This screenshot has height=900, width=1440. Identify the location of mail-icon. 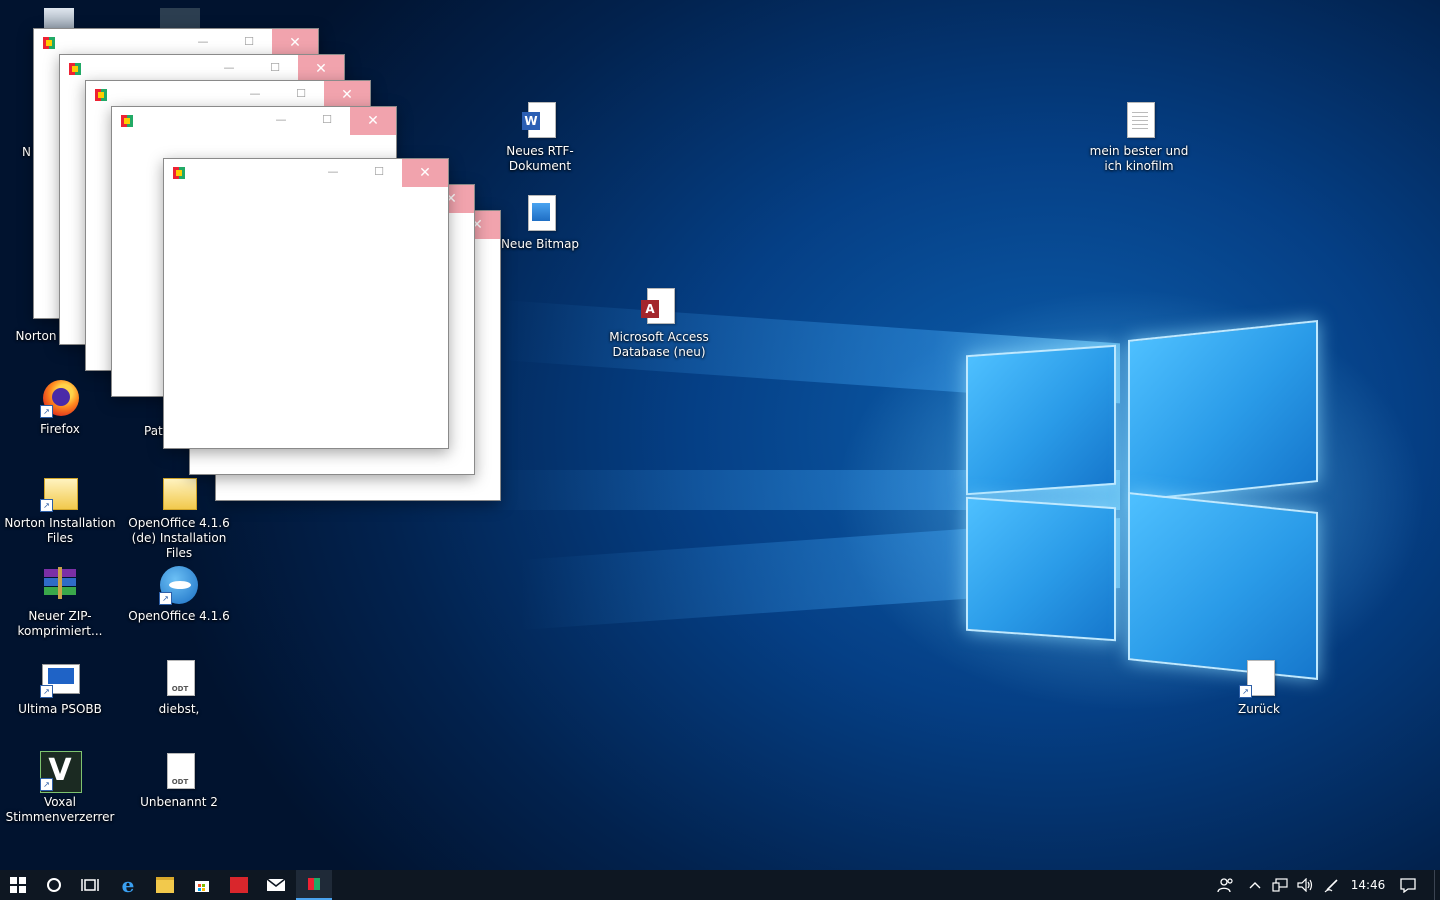
(276, 884).